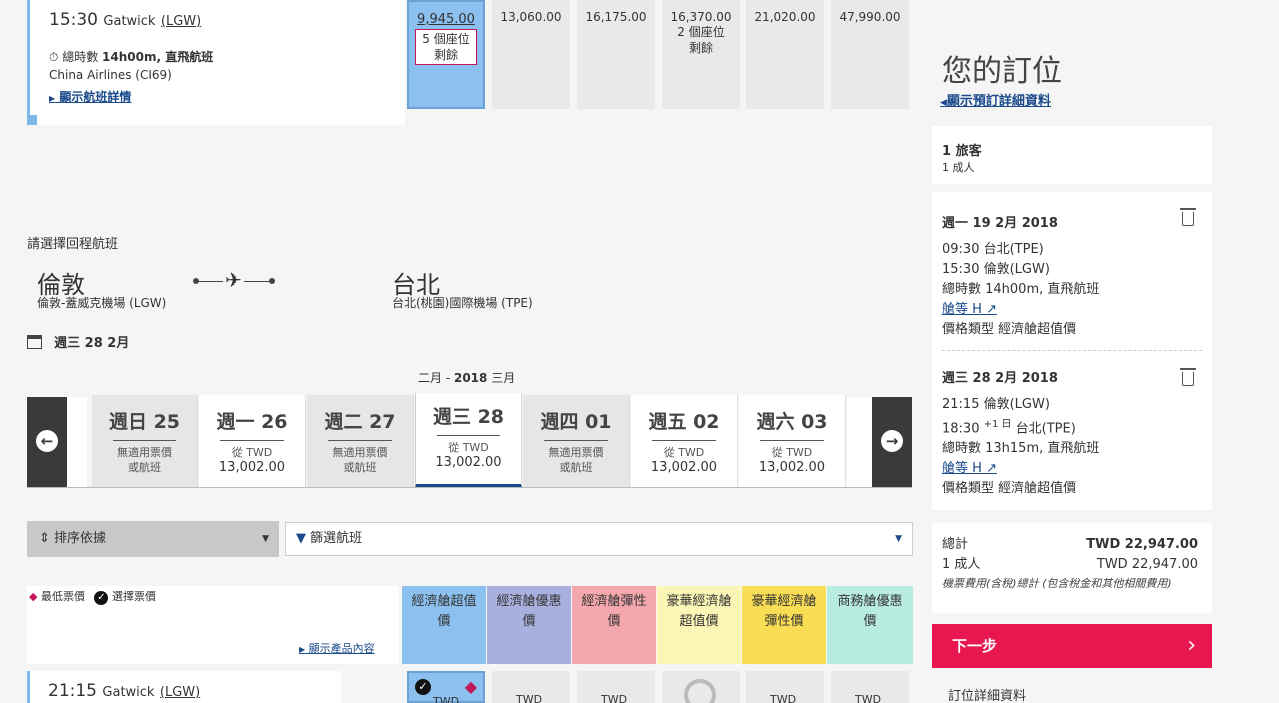  I want to click on carousel-divider, so click(469, 487).